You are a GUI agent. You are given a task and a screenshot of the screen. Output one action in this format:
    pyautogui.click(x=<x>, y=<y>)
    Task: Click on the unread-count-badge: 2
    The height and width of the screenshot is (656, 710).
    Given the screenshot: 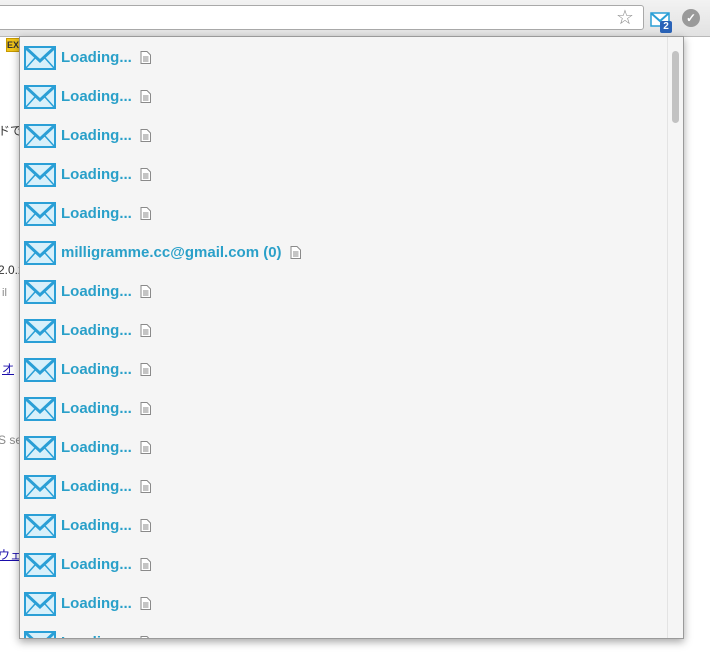 What is the action you would take?
    pyautogui.click(x=666, y=27)
    